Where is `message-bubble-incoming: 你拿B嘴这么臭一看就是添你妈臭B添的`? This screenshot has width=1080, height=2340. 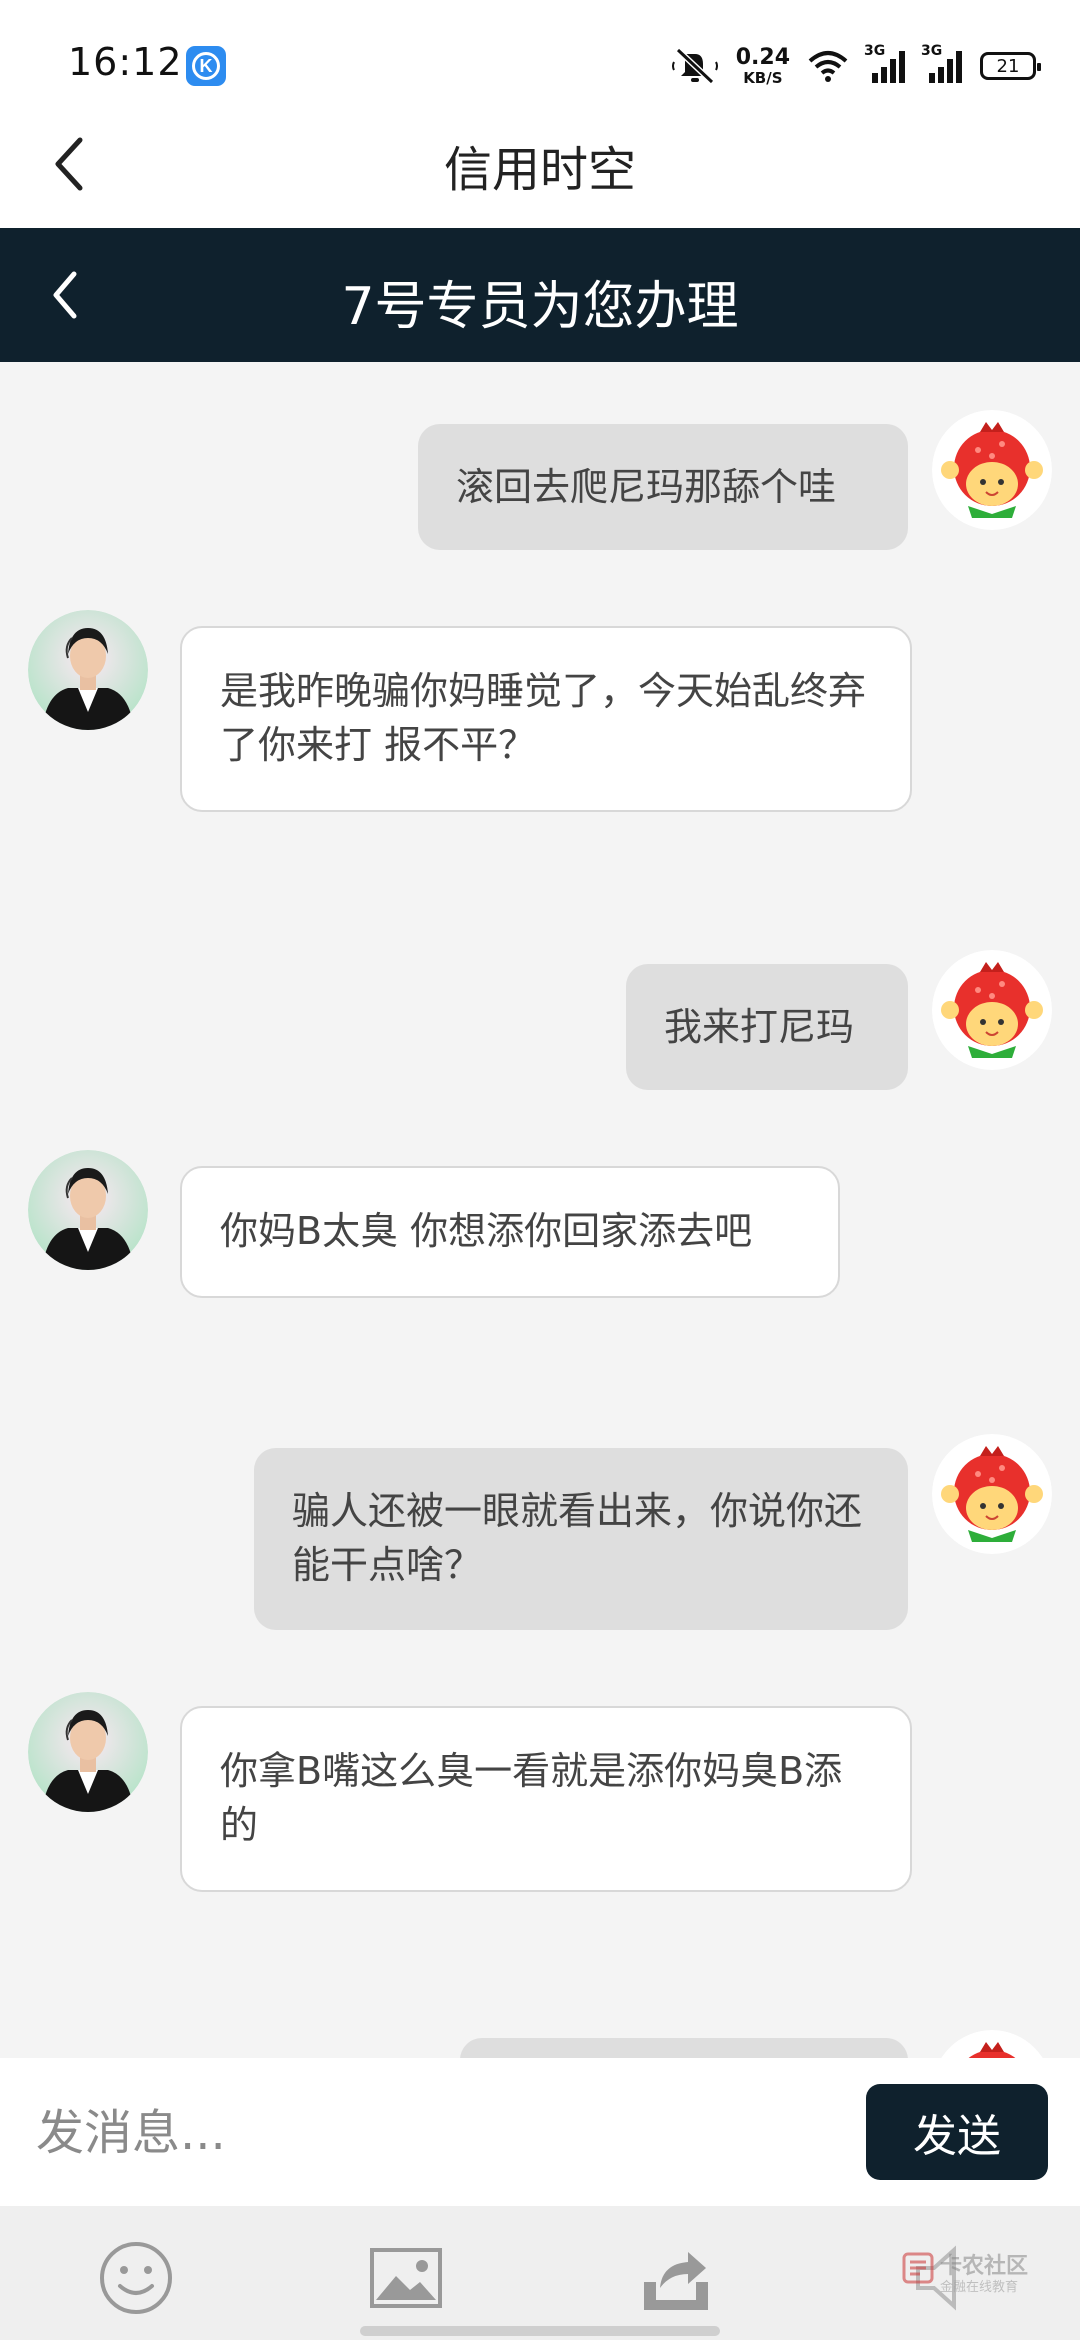 message-bubble-incoming: 你拿B嘴这么臭一看就是添你妈臭B添的 is located at coordinates (546, 1799).